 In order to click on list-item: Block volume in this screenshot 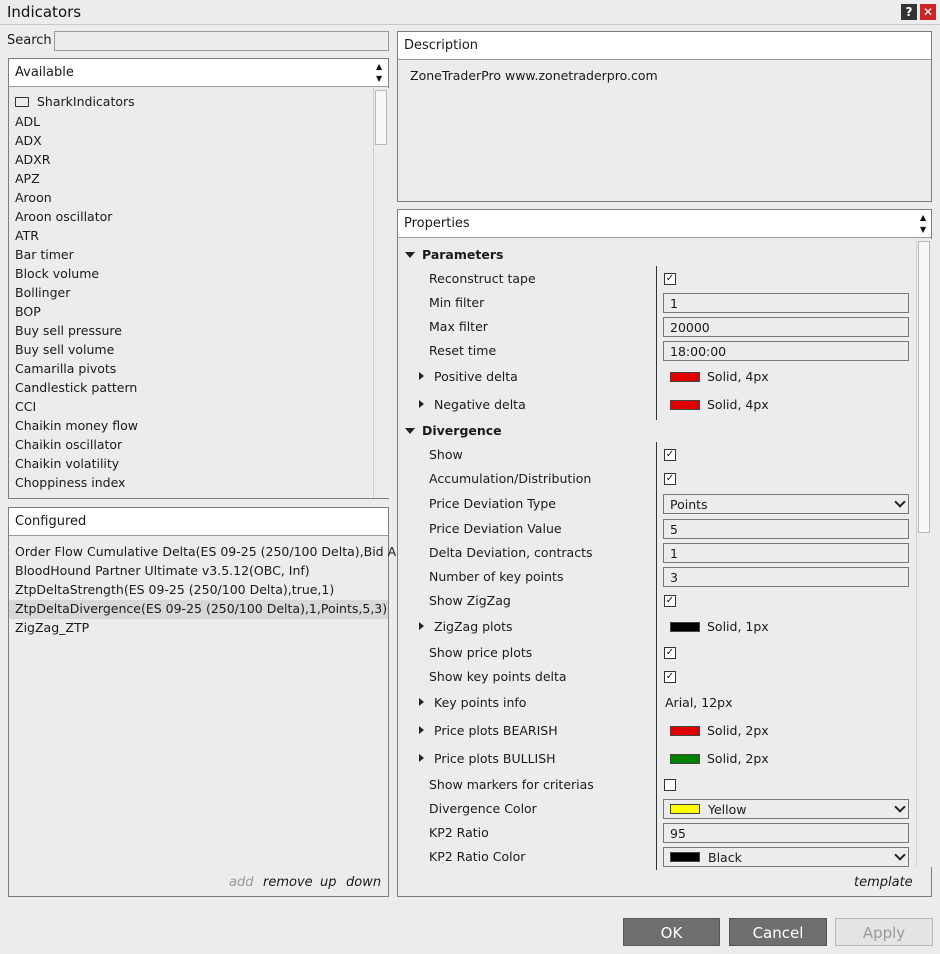, I will do `click(57, 273)`.